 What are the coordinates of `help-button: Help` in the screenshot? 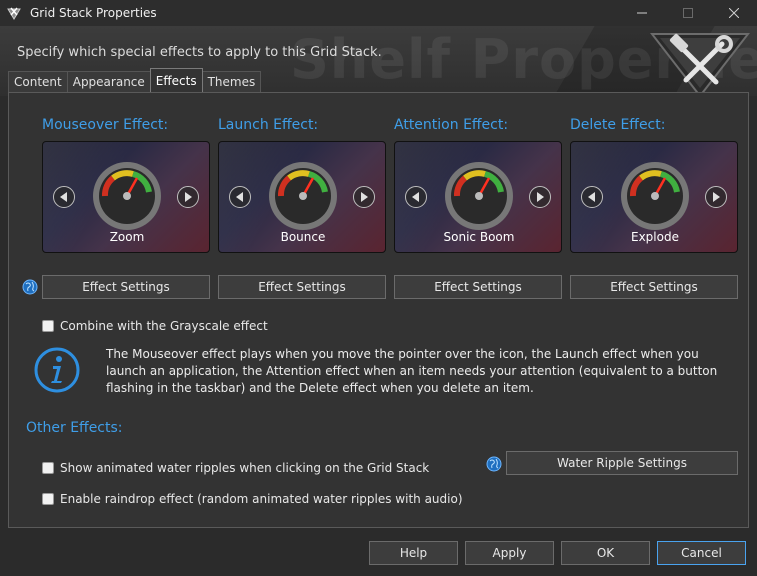 It's located at (413, 553).